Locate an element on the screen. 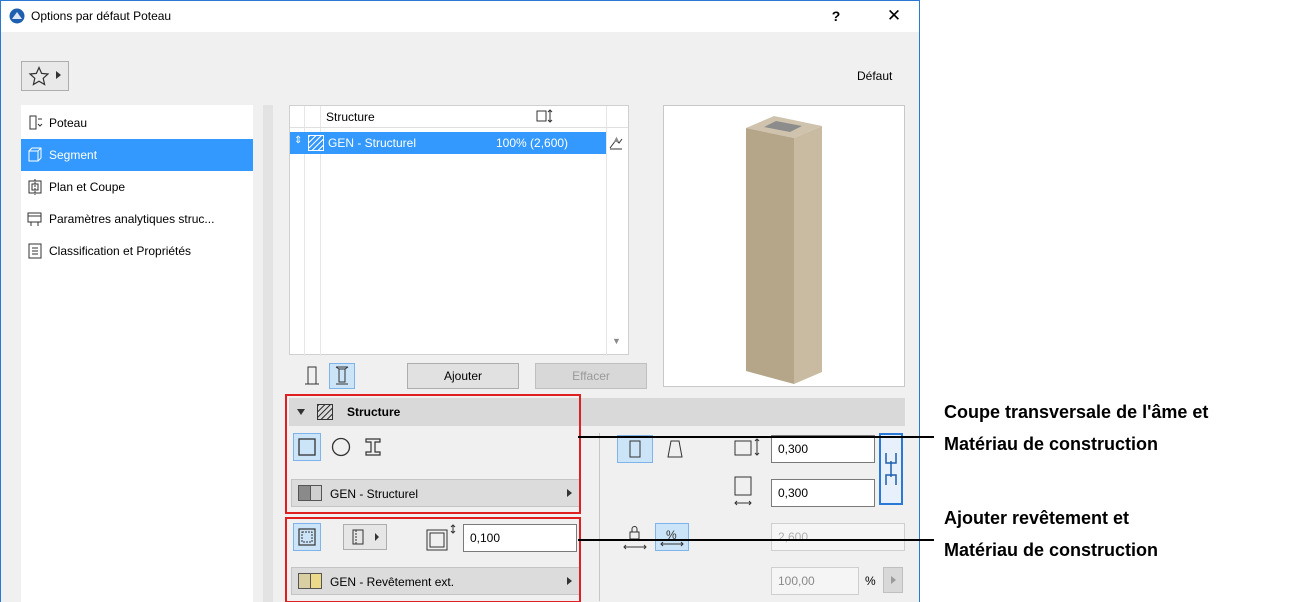  segment-height: 100% (2,600) is located at coordinates (532, 143).